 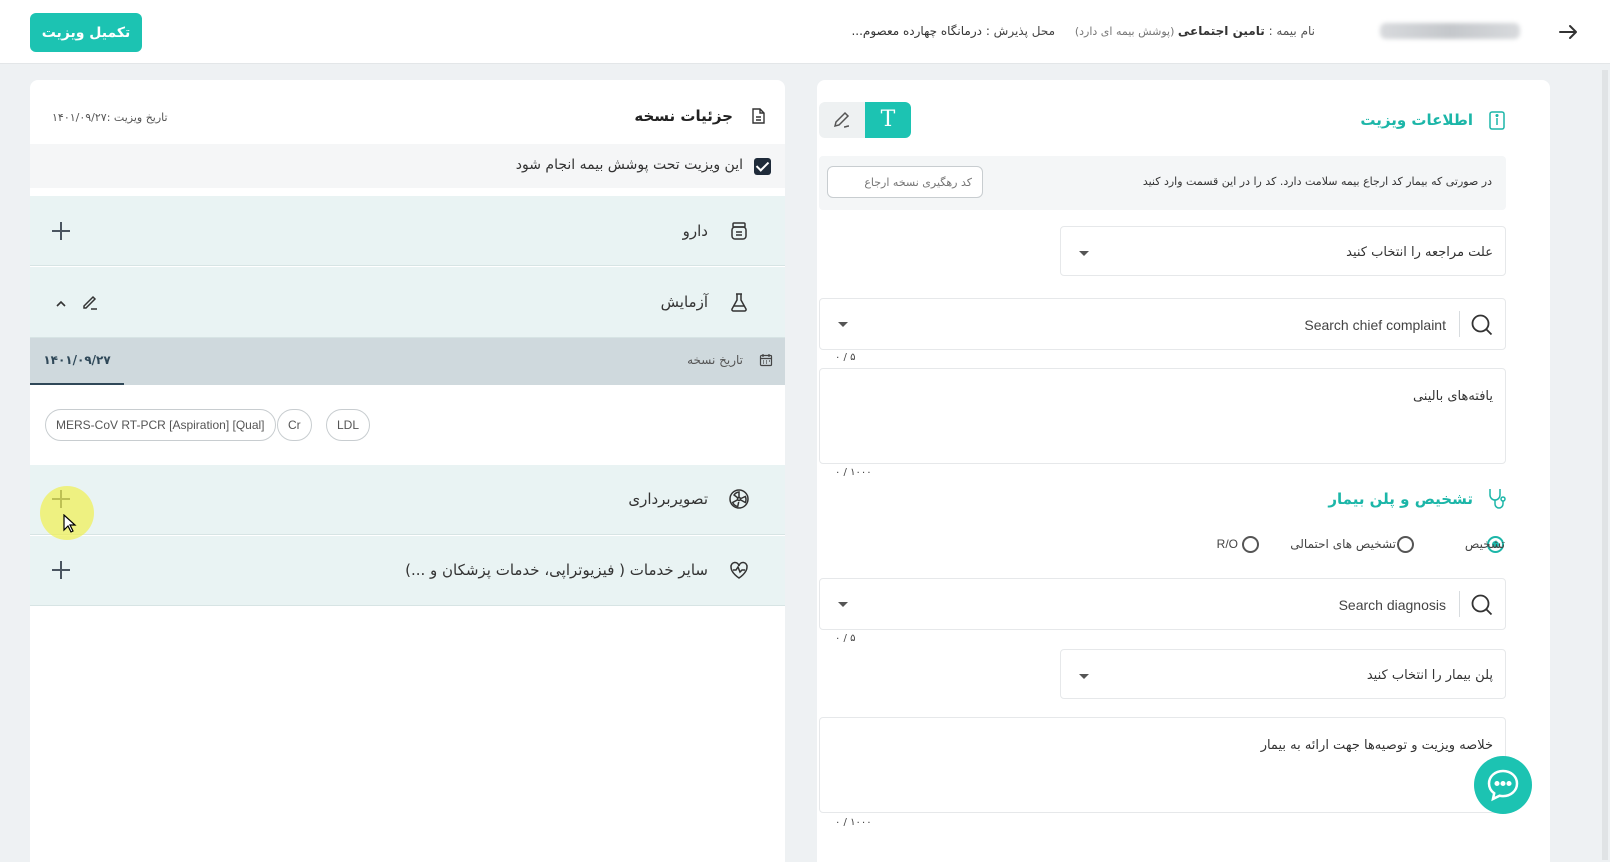 What do you see at coordinates (1250, 544) in the screenshot?
I see `radio-rule-out` at bounding box center [1250, 544].